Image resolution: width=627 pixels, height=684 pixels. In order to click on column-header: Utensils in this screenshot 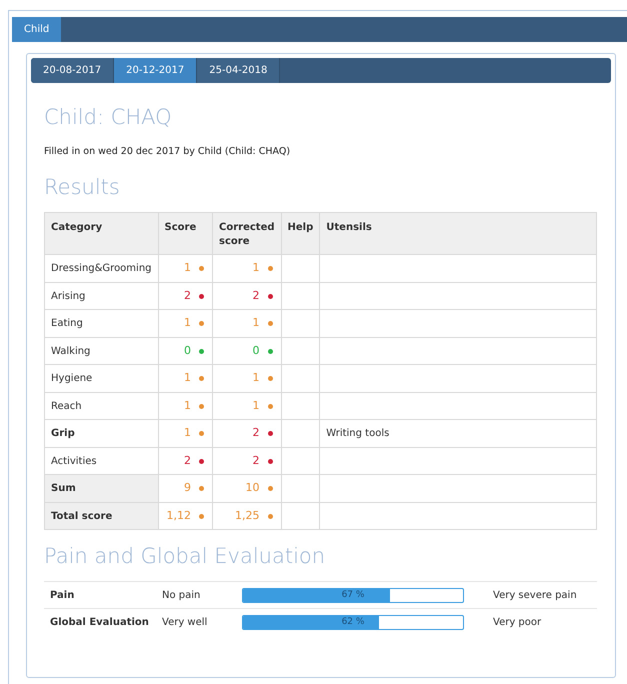, I will do `click(458, 233)`.